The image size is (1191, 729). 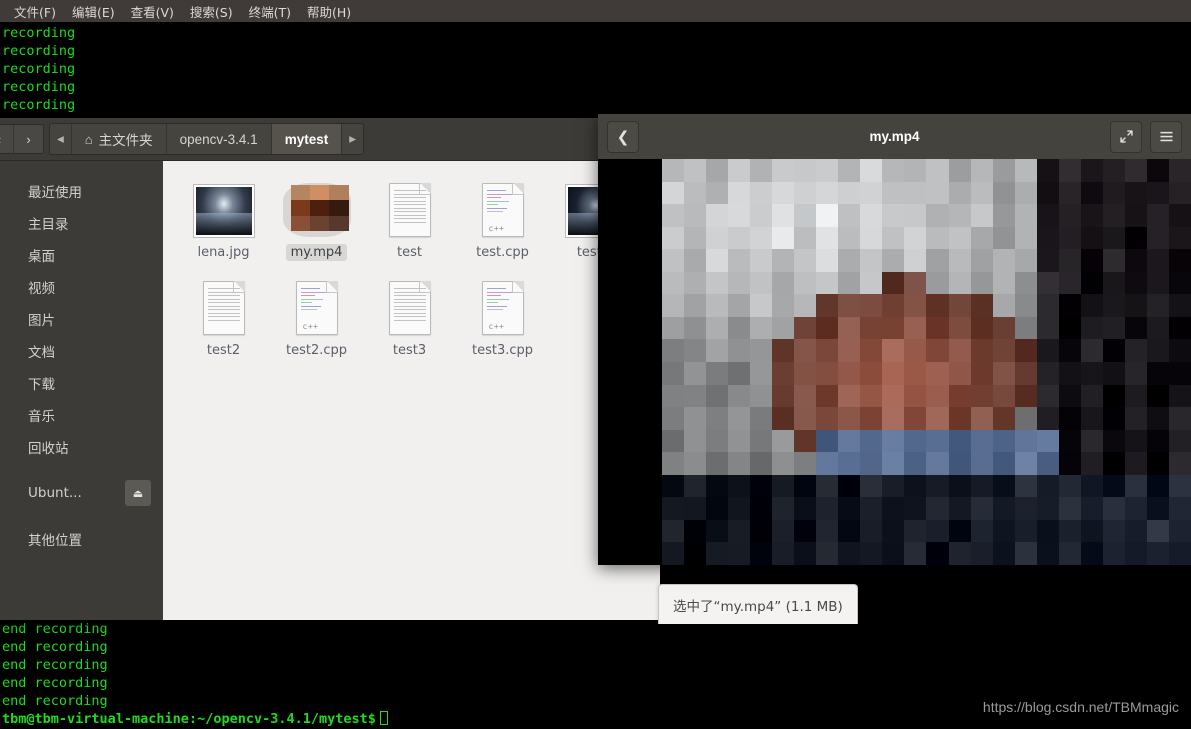 I want to click on file-item-test2: test2, so click(x=223, y=315).